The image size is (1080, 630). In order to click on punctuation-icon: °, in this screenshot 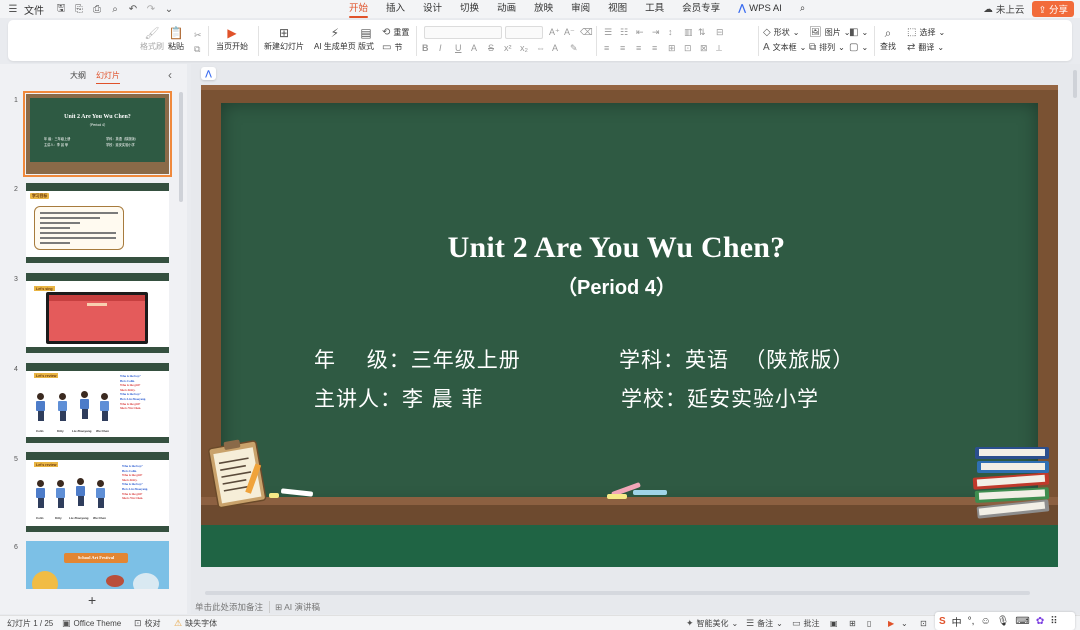, I will do `click(971, 621)`.